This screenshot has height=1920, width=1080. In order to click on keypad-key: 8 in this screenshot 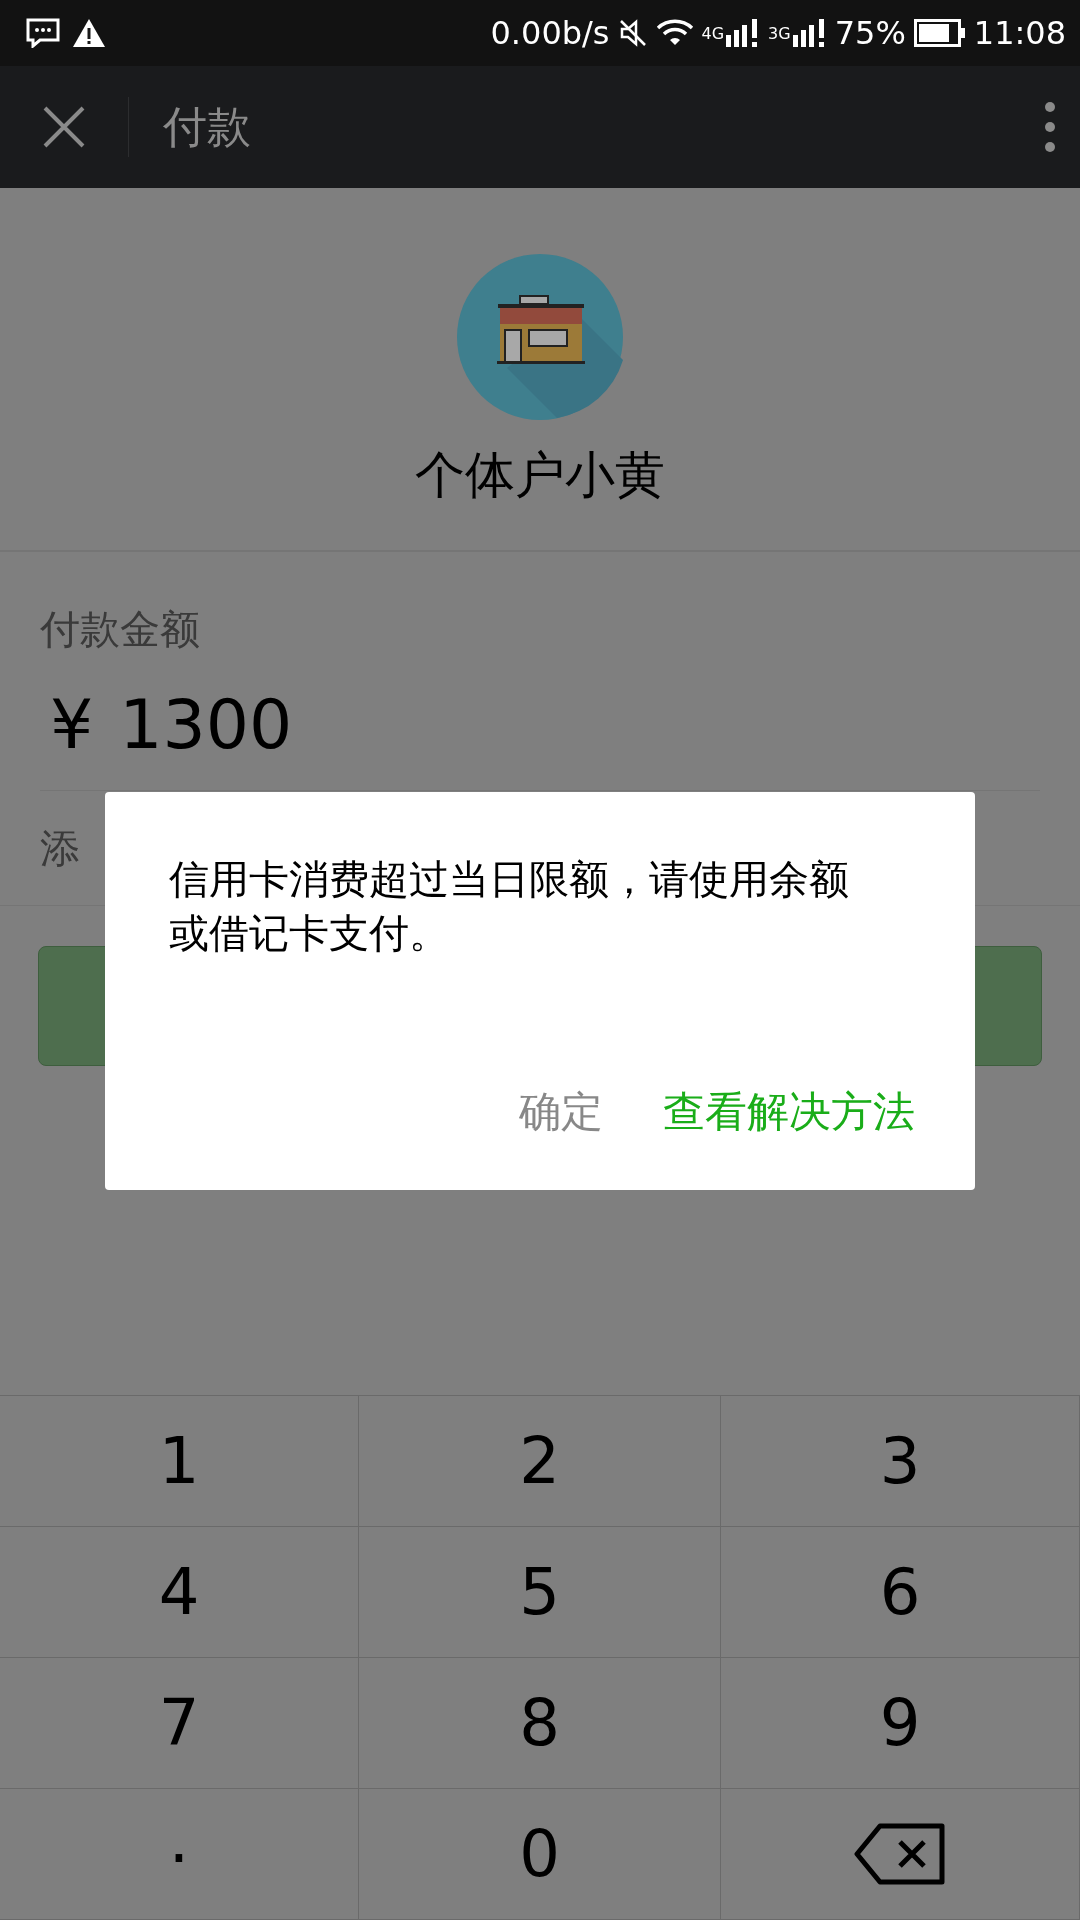, I will do `click(540, 1723)`.